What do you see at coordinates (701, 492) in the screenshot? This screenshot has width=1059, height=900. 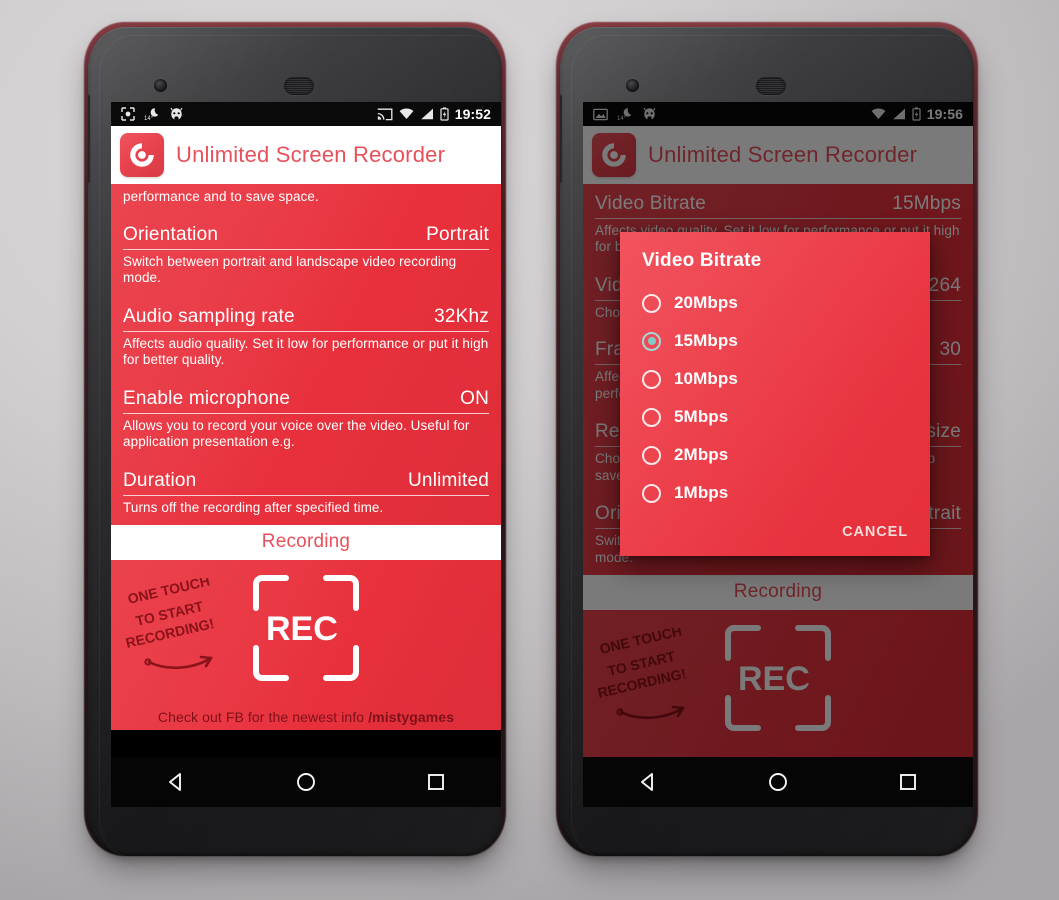 I see `dialog-option-label: 1Mbps` at bounding box center [701, 492].